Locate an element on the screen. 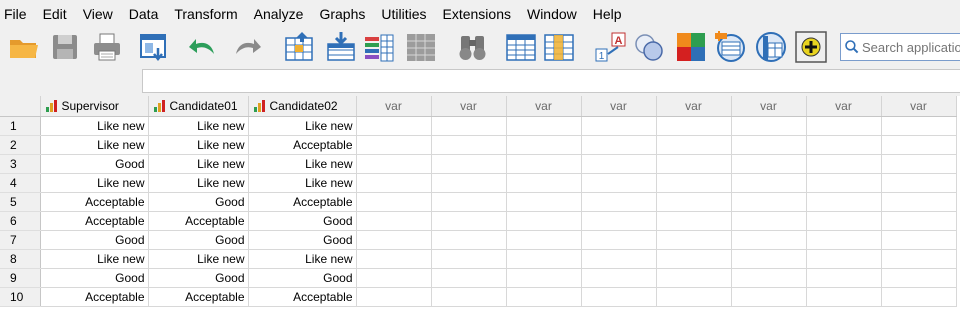 The width and height of the screenshot is (960, 315). column-header-candidate01: Candidate01 is located at coordinates (198, 106).